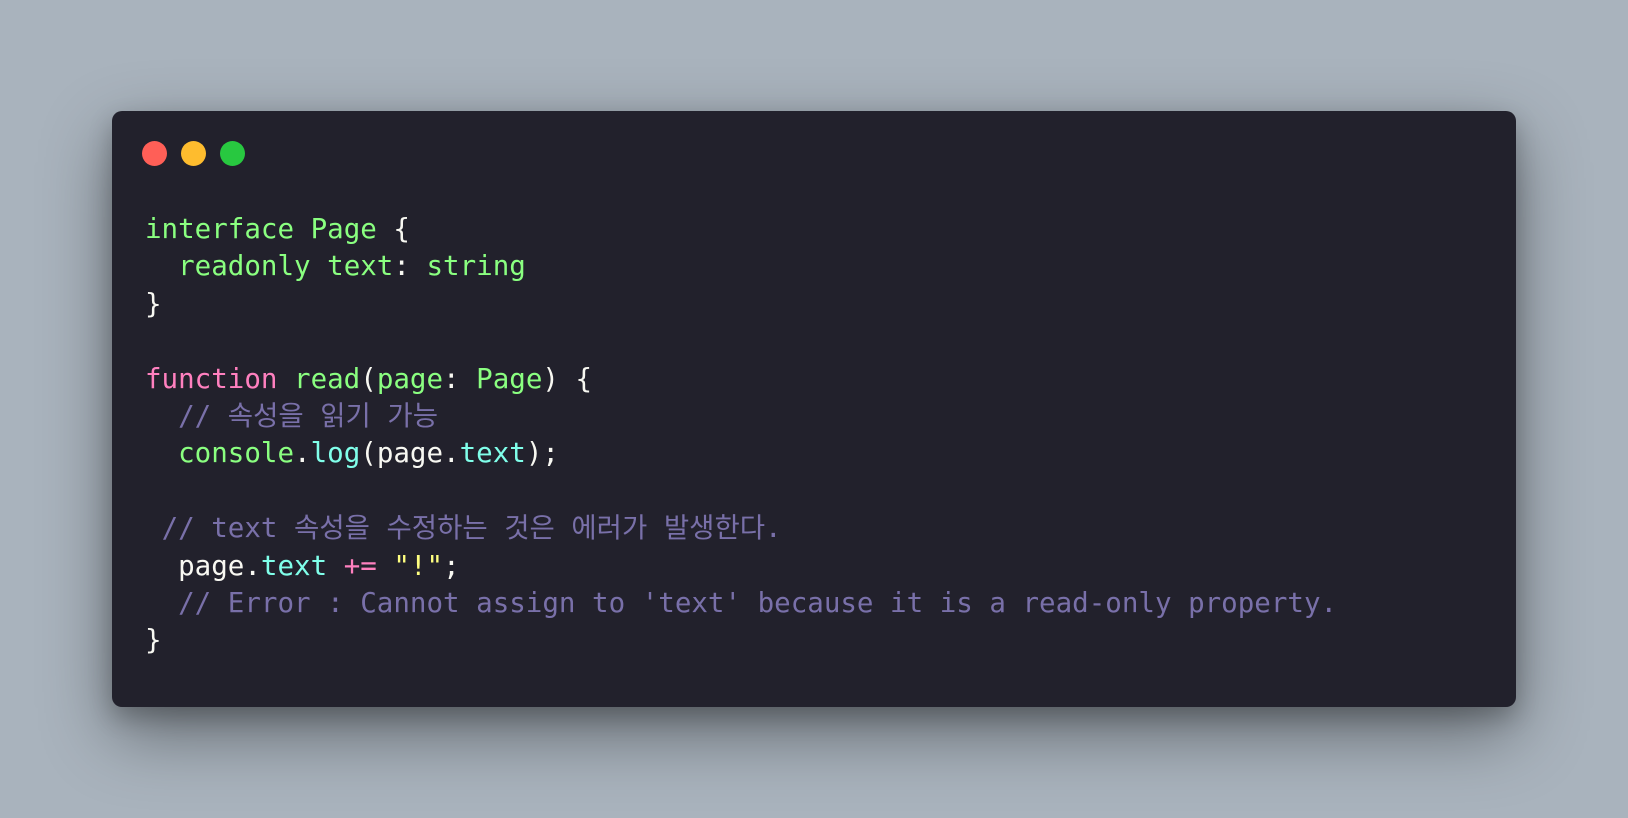  What do you see at coordinates (211, 378) in the screenshot?
I see `code-token: function` at bounding box center [211, 378].